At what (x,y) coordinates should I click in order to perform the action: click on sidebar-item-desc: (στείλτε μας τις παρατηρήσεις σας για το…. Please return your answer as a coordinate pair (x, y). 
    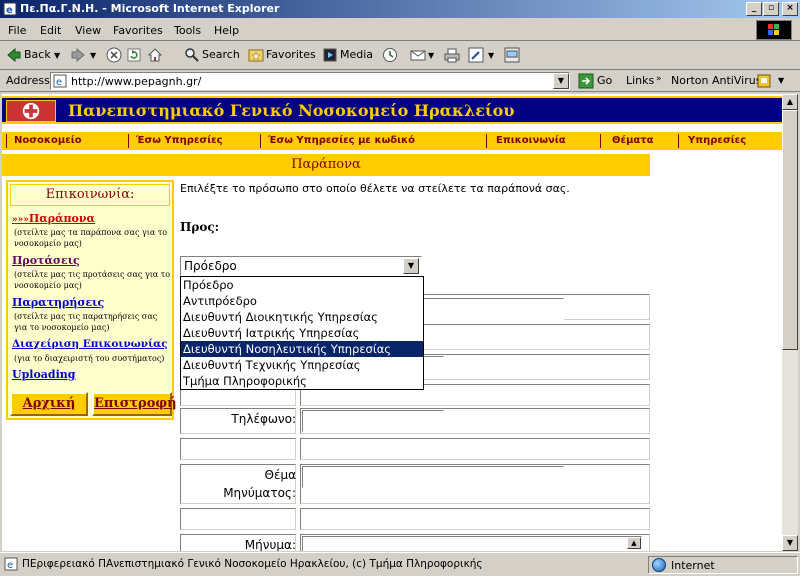
    Looking at the image, I should click on (86, 322).